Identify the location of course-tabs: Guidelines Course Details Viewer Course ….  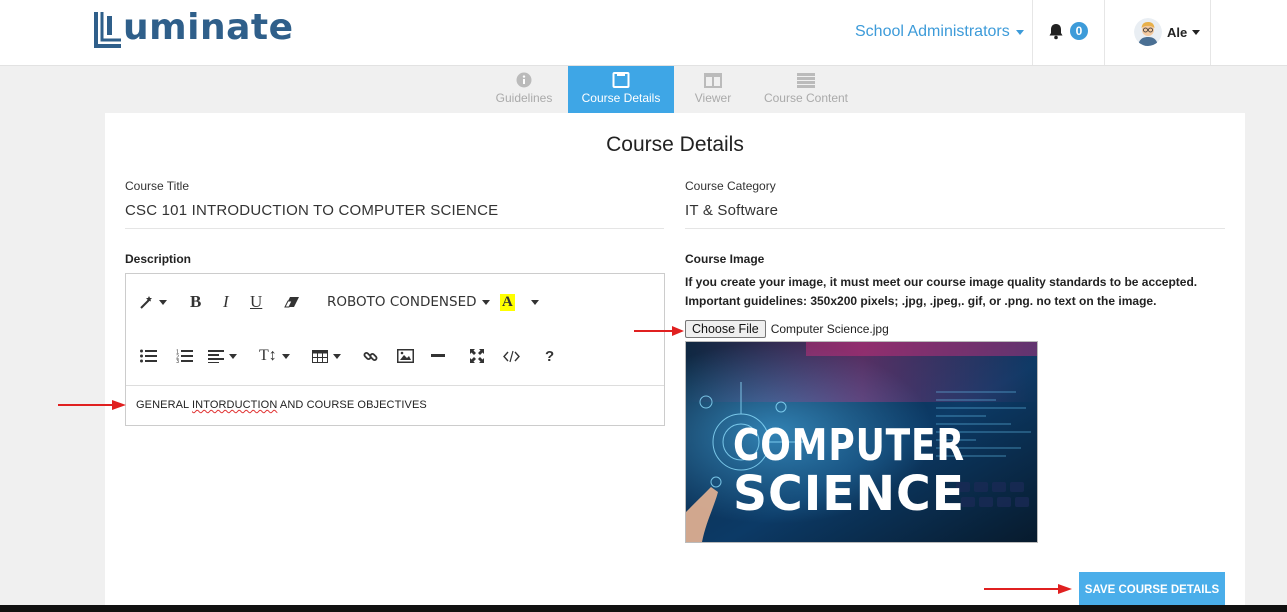
(670, 89).